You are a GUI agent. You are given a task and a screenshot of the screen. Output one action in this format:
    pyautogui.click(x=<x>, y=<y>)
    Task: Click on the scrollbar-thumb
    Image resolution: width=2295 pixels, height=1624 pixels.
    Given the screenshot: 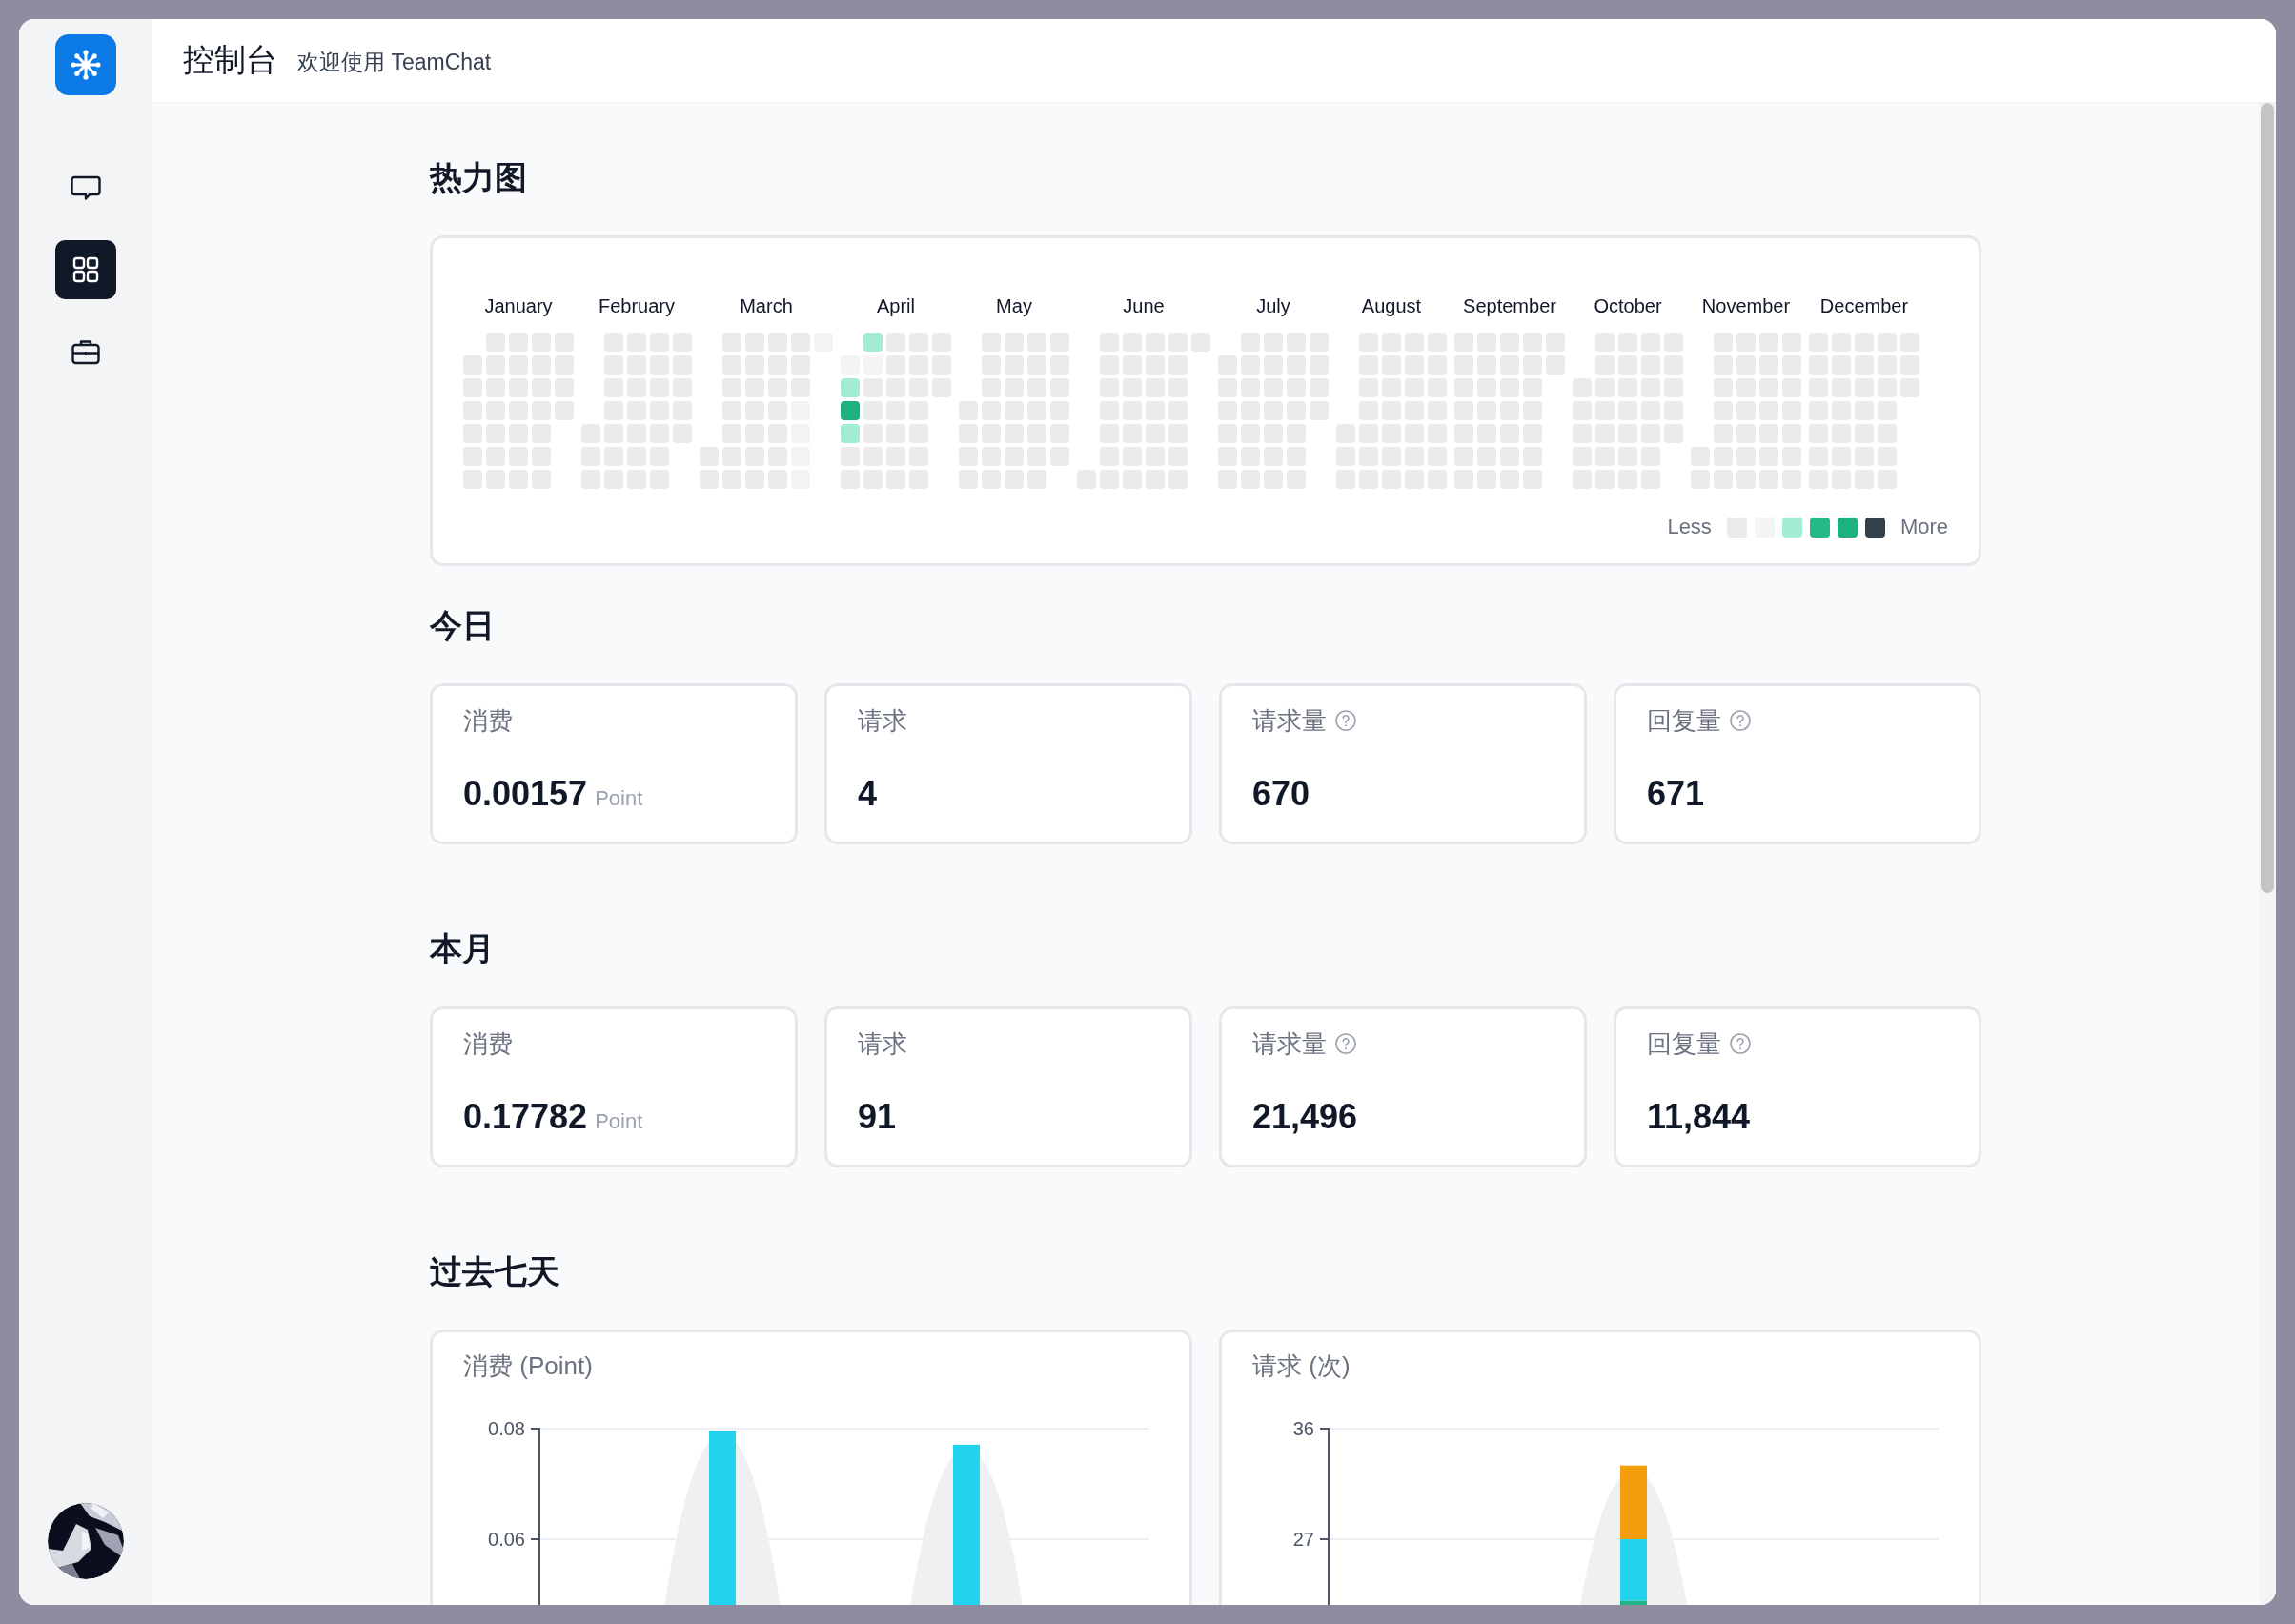 What is the action you would take?
    pyautogui.click(x=2267, y=498)
    